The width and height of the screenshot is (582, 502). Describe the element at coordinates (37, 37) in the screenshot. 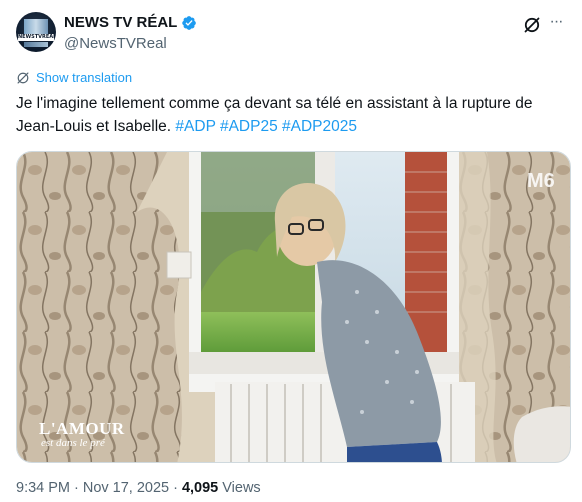

I see `avatar-logo-text: NEWSTVREAL` at that location.